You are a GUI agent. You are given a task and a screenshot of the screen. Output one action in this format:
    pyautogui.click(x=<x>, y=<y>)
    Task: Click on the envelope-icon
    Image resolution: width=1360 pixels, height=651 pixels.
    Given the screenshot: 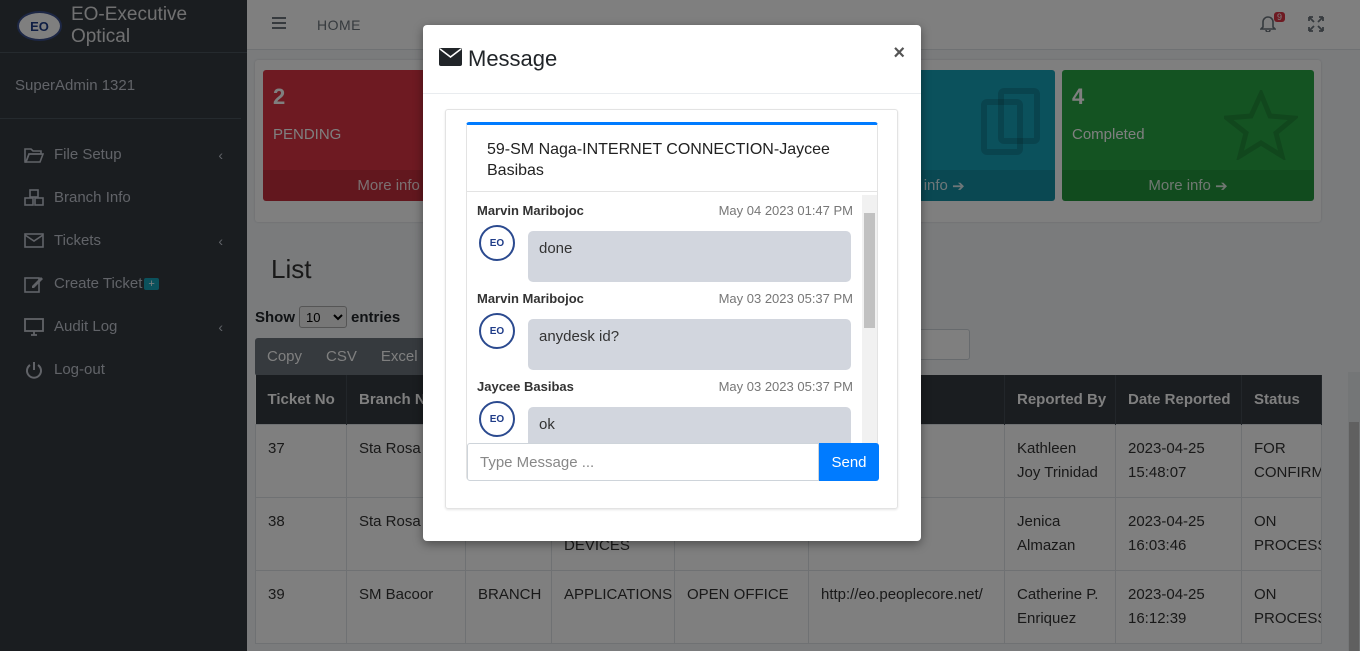 What is the action you would take?
    pyautogui.click(x=450, y=59)
    